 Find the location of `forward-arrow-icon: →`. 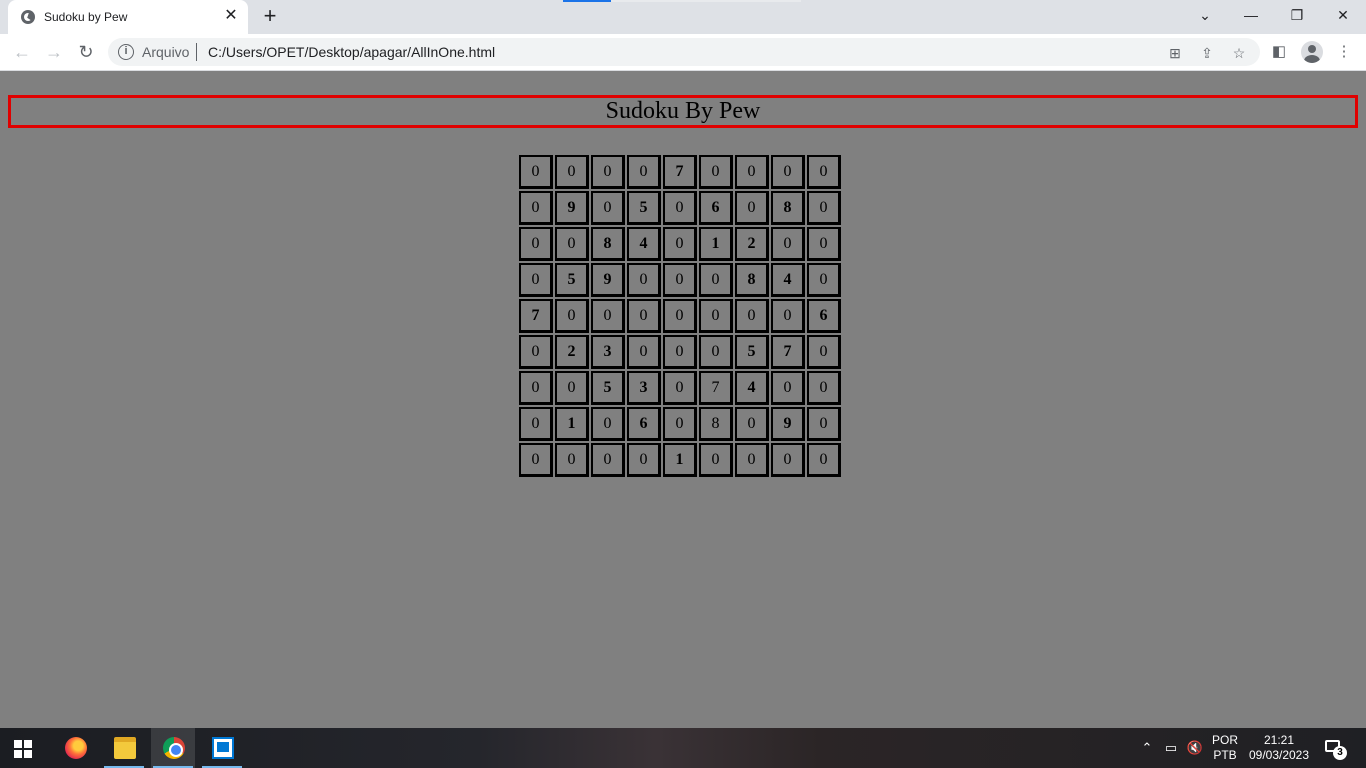

forward-arrow-icon: → is located at coordinates (54, 52).